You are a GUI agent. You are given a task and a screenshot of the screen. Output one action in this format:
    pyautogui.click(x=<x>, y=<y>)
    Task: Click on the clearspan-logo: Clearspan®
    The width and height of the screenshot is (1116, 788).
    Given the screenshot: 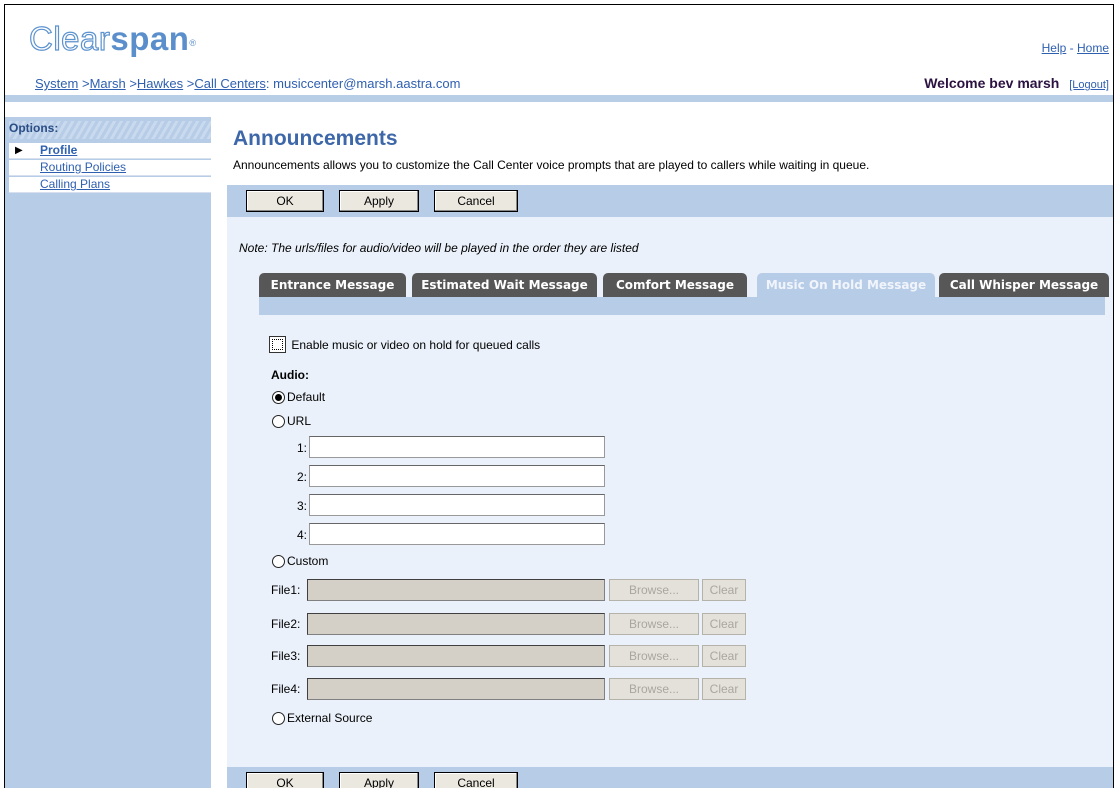 What is the action you would take?
    pyautogui.click(x=112, y=39)
    